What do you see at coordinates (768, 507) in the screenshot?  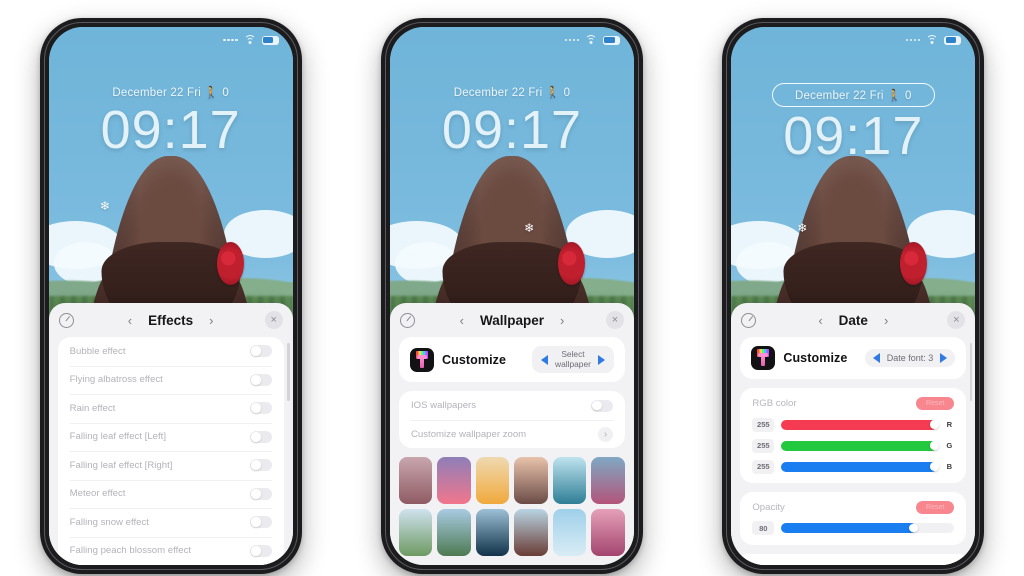 I see `opacity-section-title: Opacity` at bounding box center [768, 507].